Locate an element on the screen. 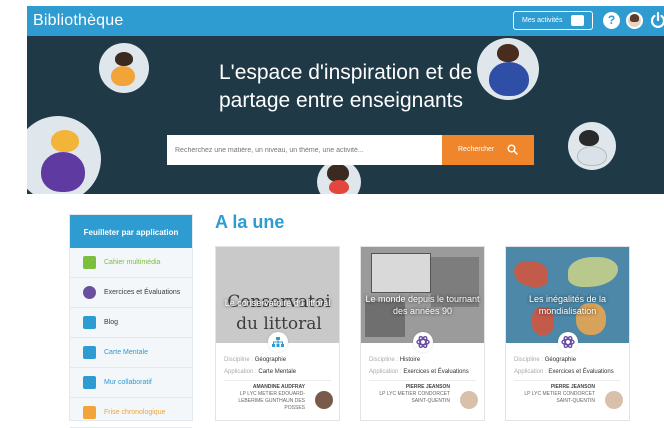  search-input is located at coordinates (304, 150).